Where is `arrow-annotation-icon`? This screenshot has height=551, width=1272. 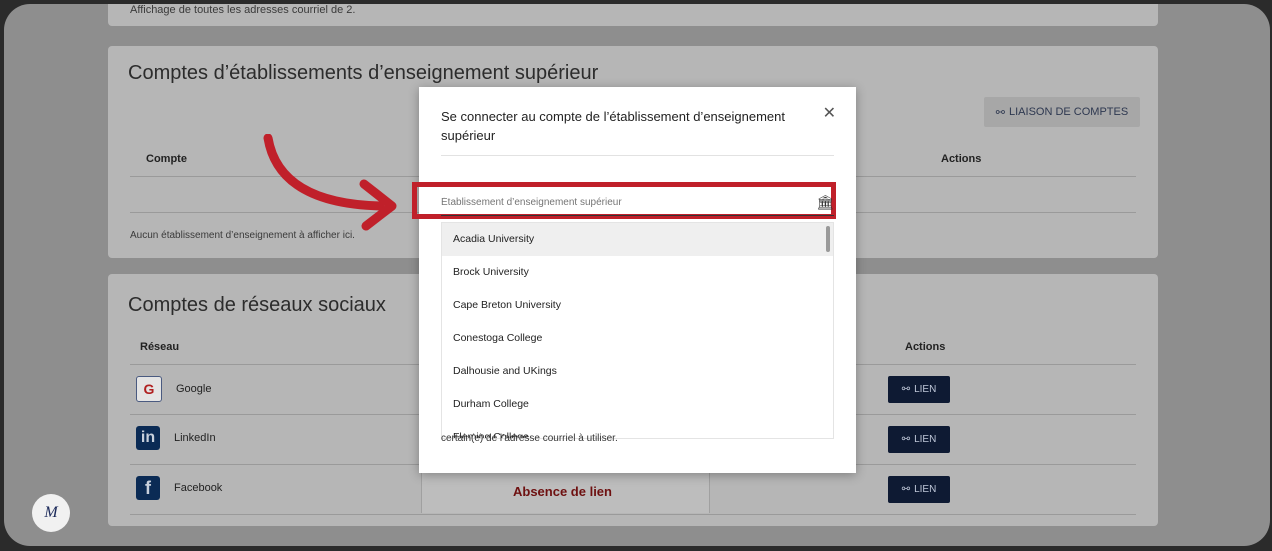 arrow-annotation-icon is located at coordinates (330, 182).